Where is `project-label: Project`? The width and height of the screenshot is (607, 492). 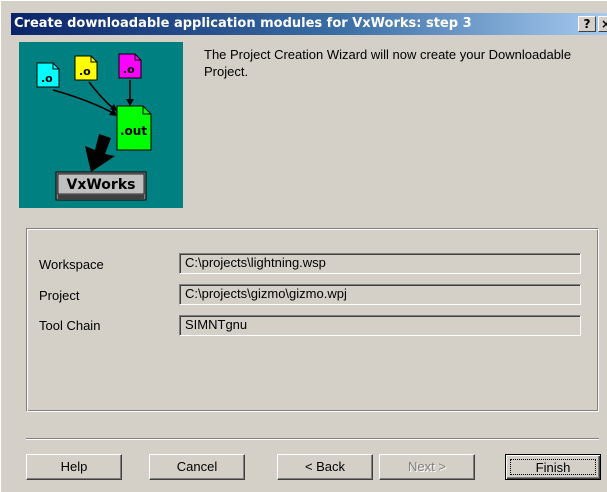 project-label: Project is located at coordinates (59, 295).